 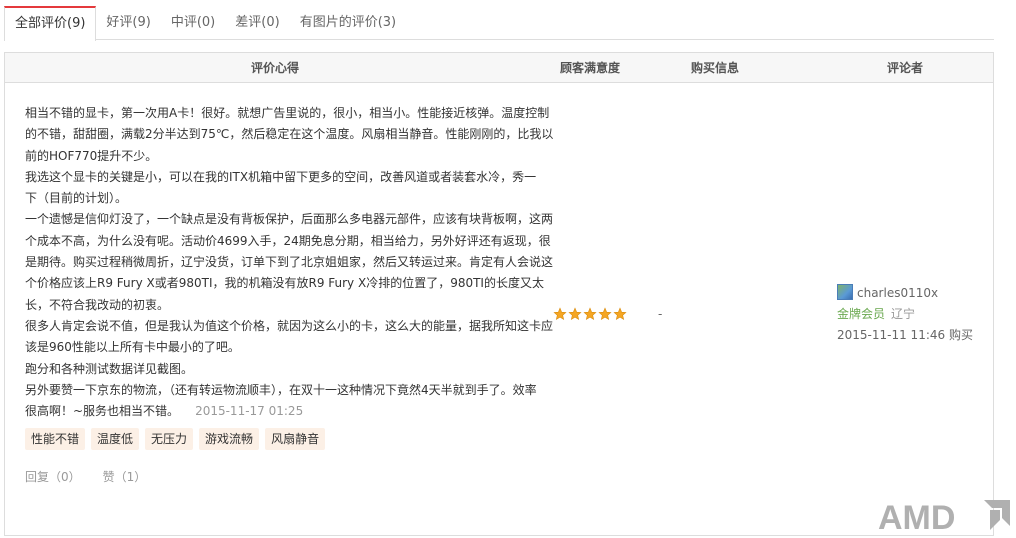 I want to click on reply-link: 回复（0）, so click(x=53, y=476).